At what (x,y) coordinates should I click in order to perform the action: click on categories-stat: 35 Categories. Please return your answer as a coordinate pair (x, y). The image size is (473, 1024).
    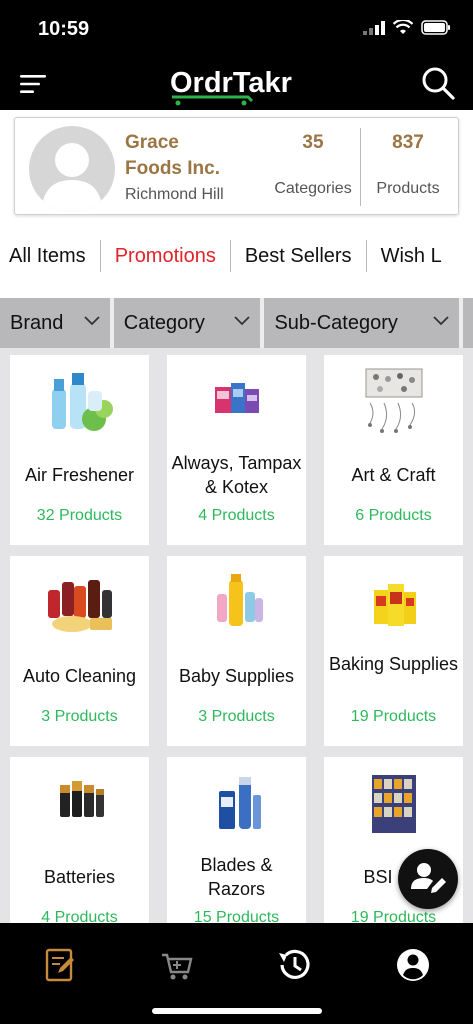
    Looking at the image, I should click on (313, 167).